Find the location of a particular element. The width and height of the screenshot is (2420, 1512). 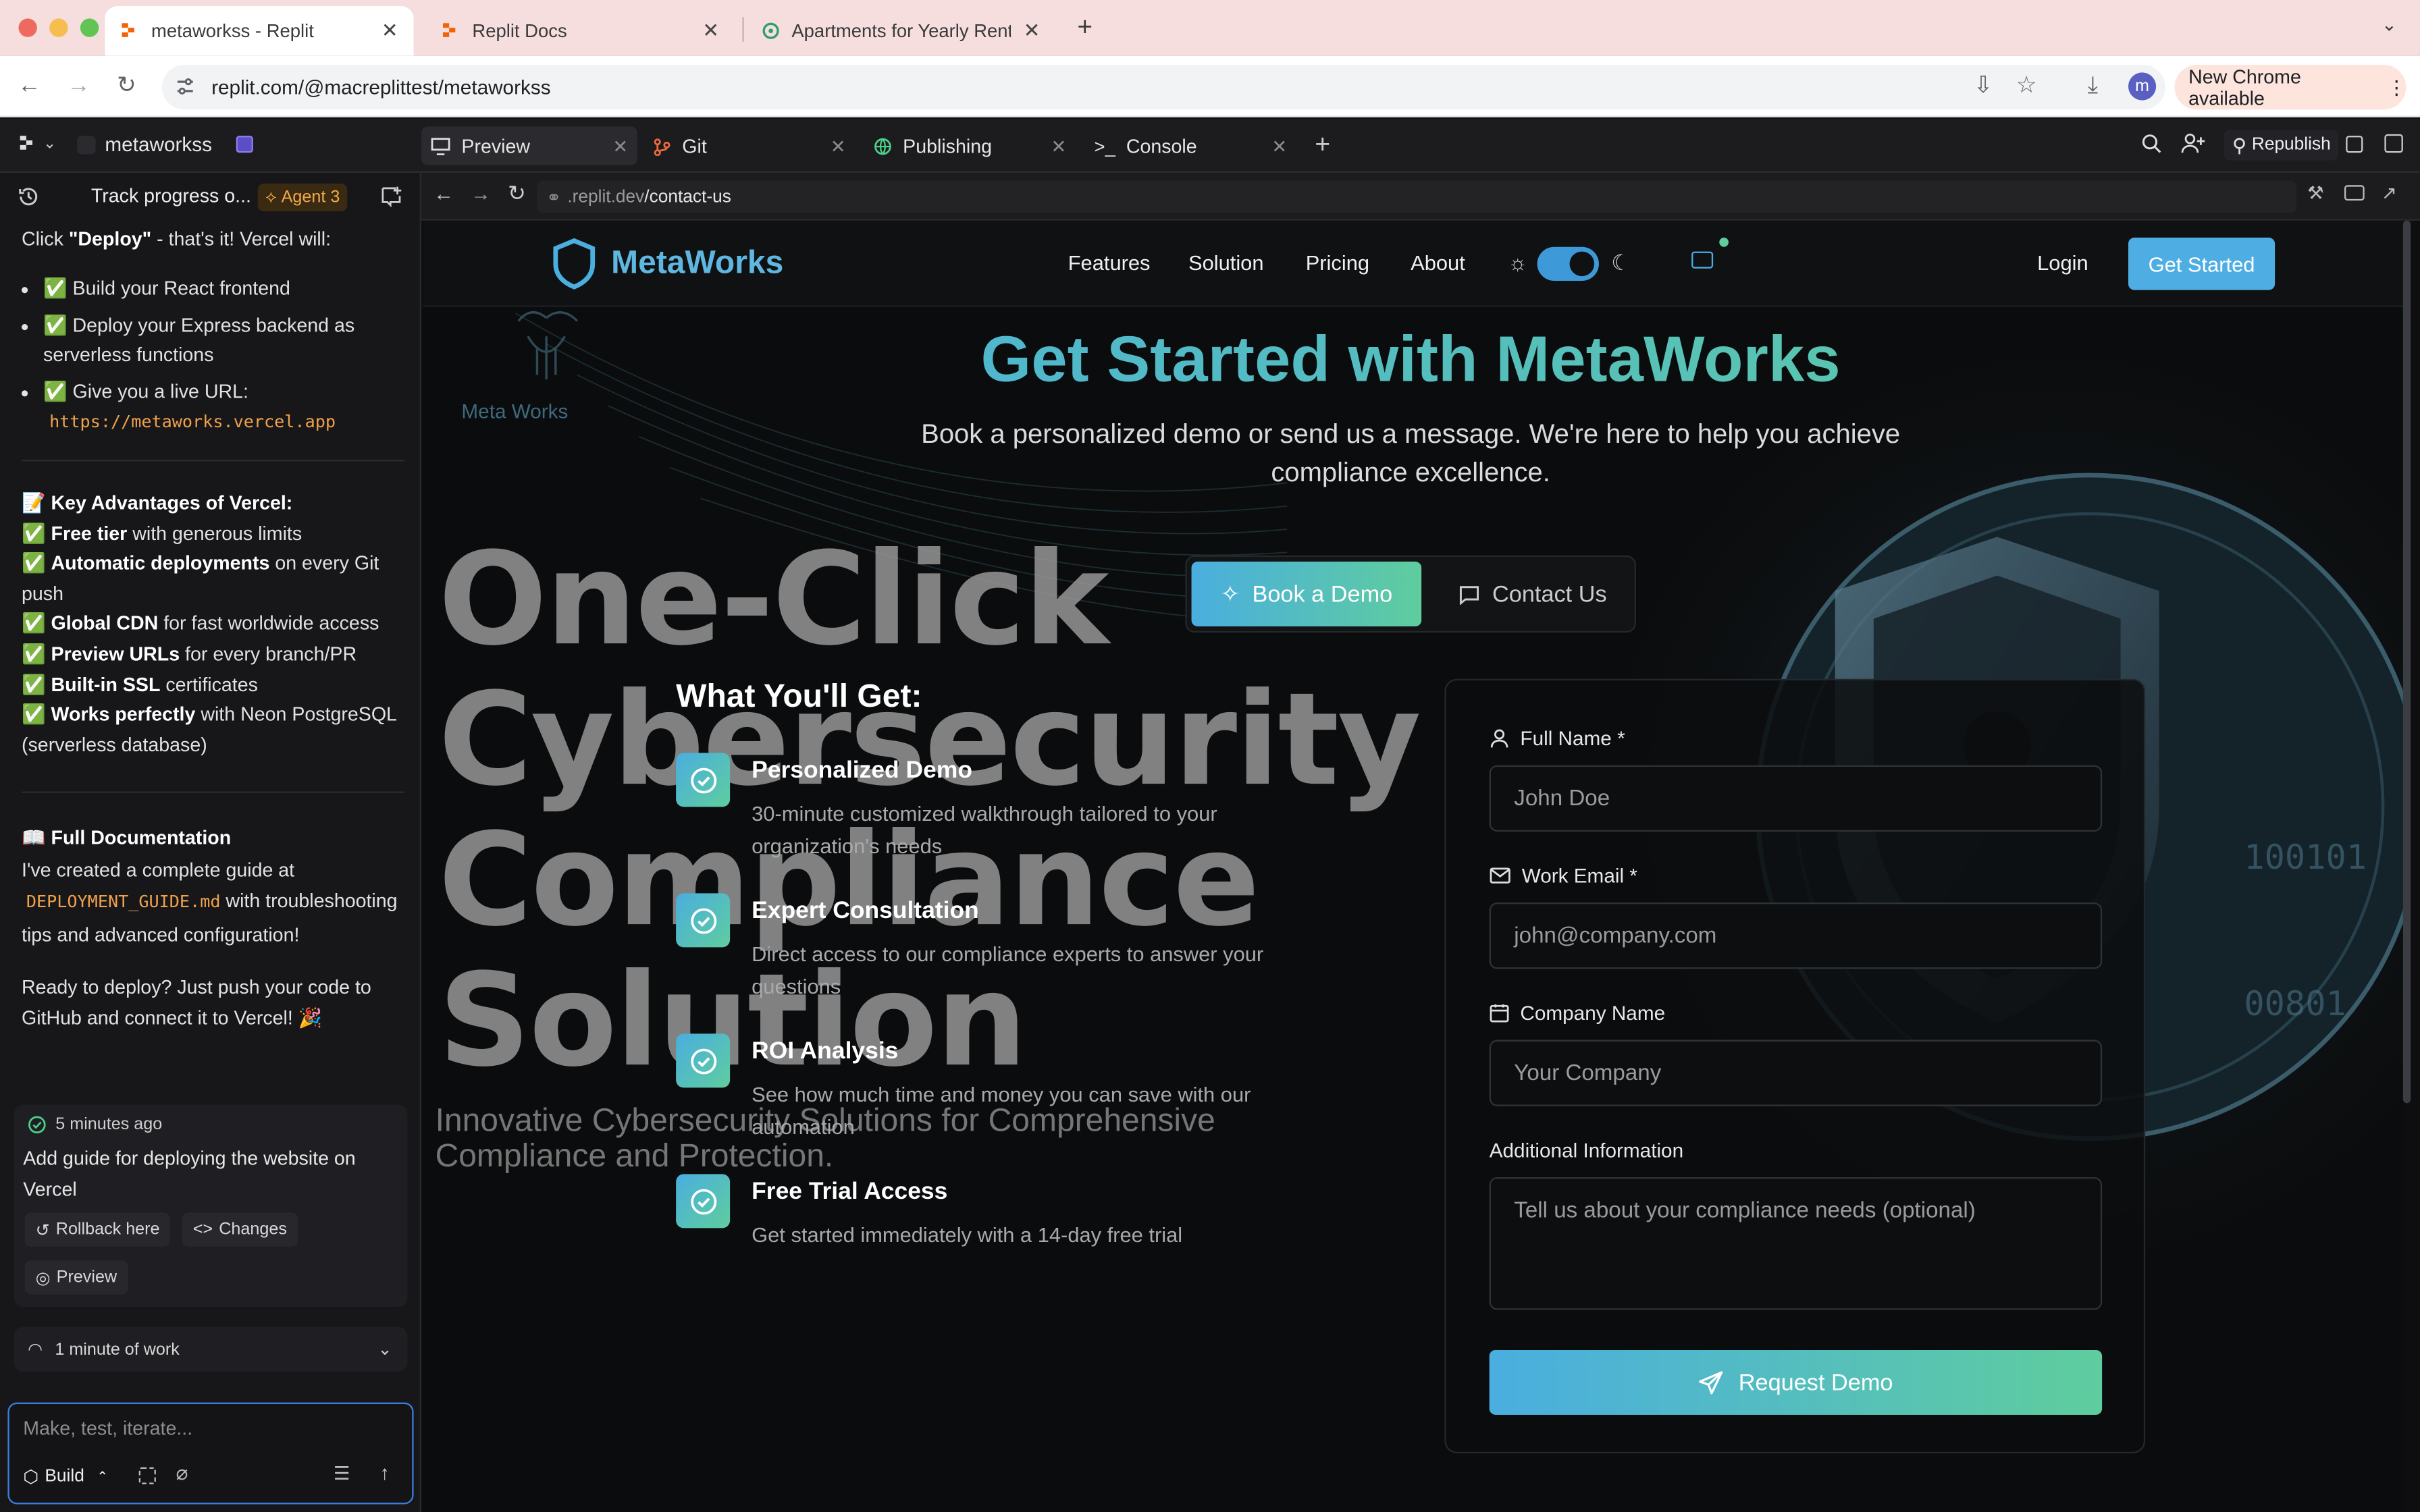

tab-console: >_ Console ✕ is located at coordinates (1190, 145).